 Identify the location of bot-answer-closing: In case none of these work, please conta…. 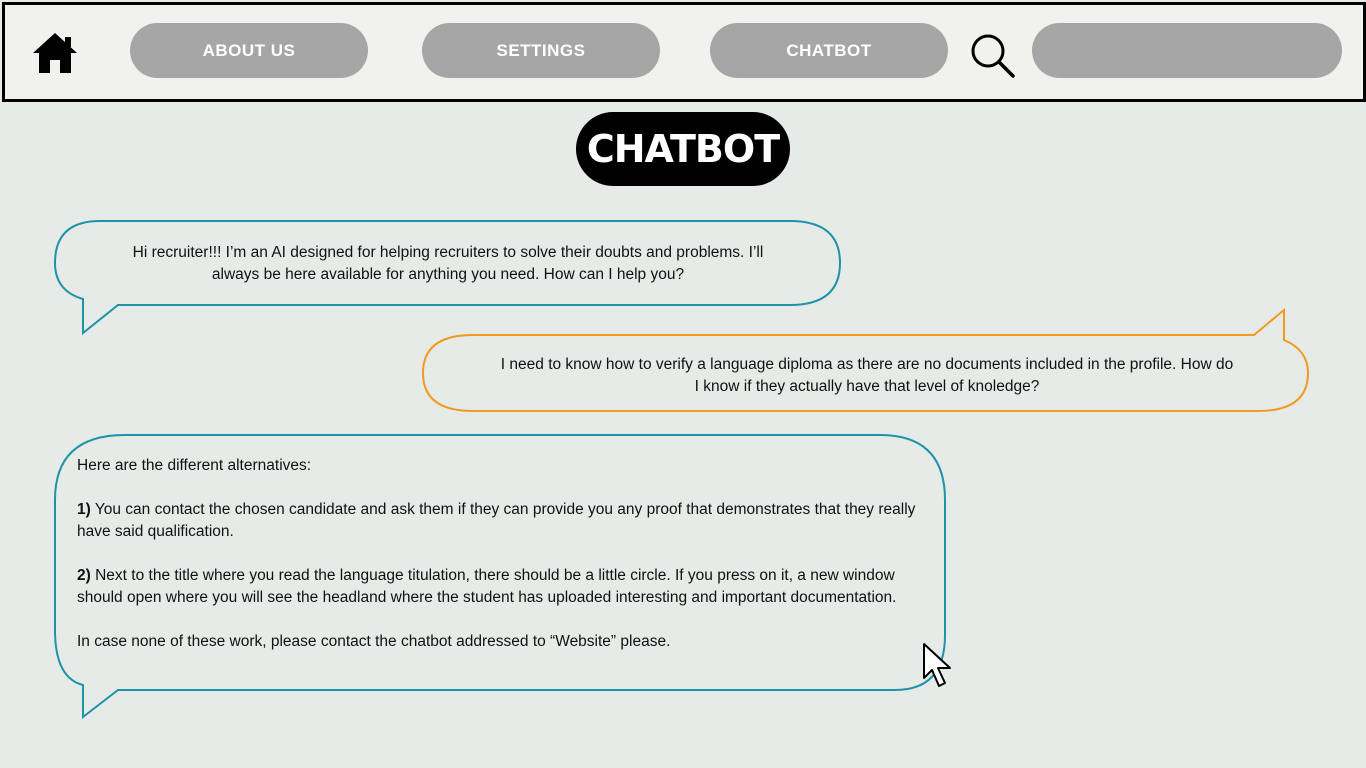
(374, 641).